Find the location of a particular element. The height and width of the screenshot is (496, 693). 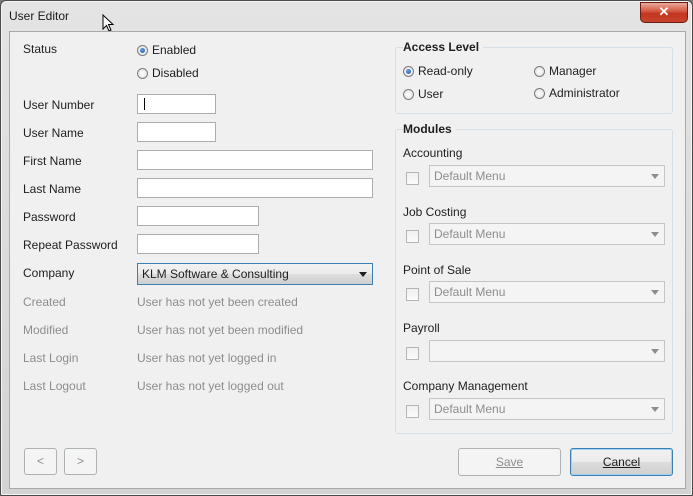

close-icon: ✕ is located at coordinates (664, 11).